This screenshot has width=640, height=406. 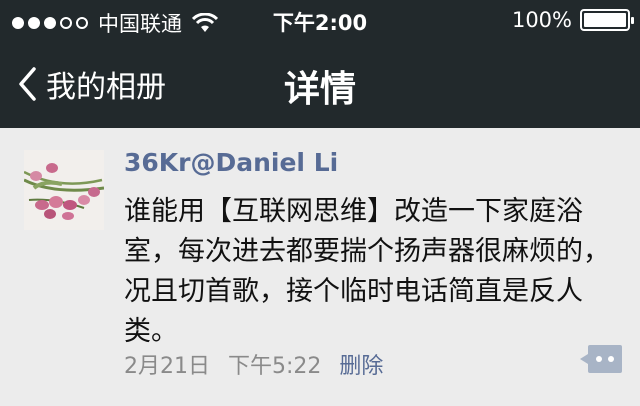 What do you see at coordinates (231, 162) in the screenshot?
I see `post-username: 36Kr@Daniel Li` at bounding box center [231, 162].